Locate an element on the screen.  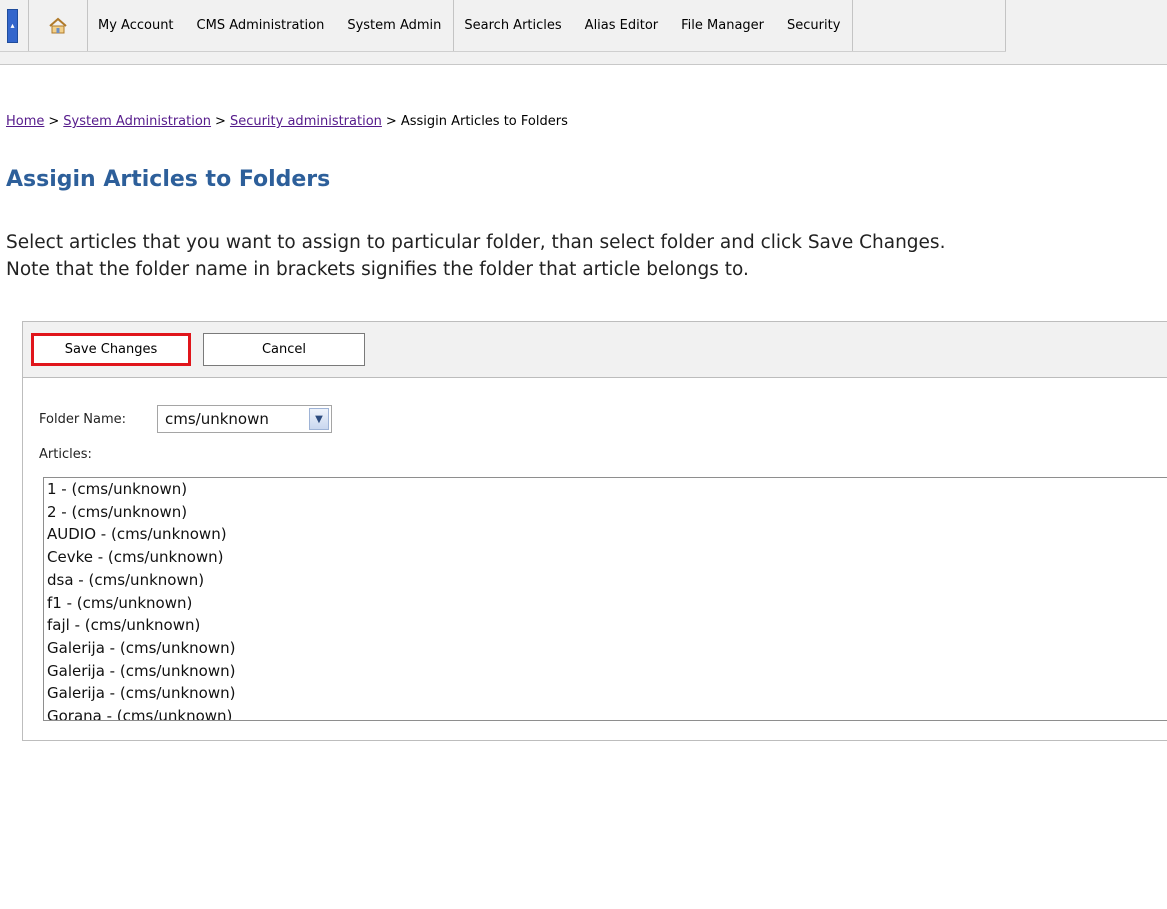
panel-toolbar: Save Changes Cancel is located at coordinates (595, 350).